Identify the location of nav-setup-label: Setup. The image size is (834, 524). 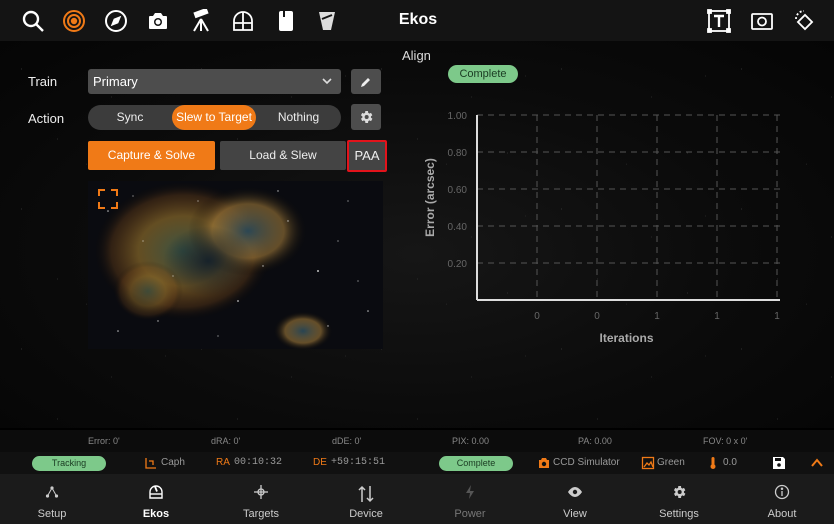
(52, 514).